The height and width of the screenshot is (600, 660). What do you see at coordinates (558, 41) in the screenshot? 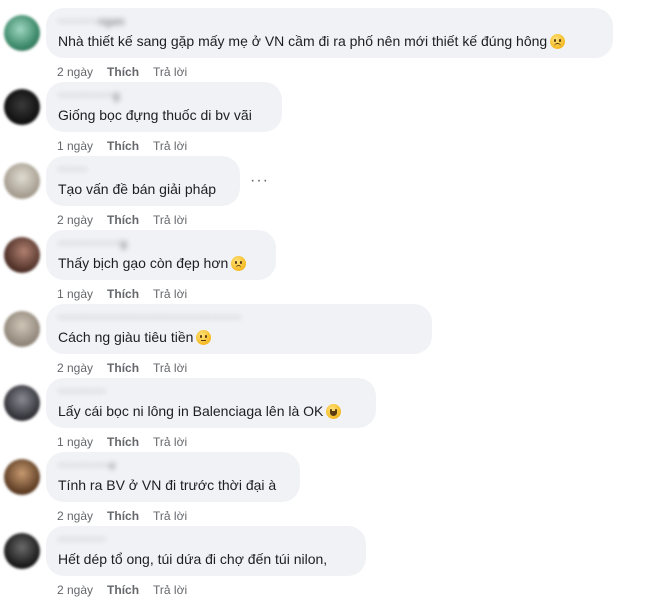
I see `slightly-frowning-face-icon` at bounding box center [558, 41].